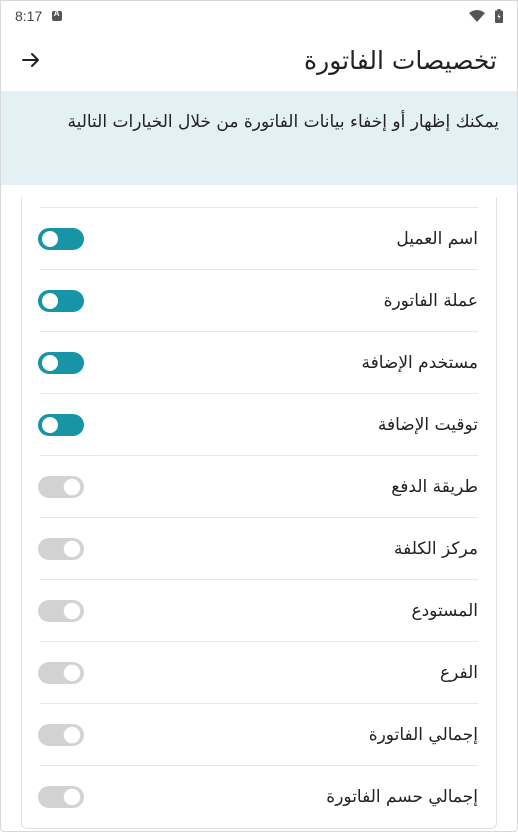 The width and height of the screenshot is (518, 832). What do you see at coordinates (259, 363) in the screenshot?
I see `setting-row: مستخدم الإضافة` at bounding box center [259, 363].